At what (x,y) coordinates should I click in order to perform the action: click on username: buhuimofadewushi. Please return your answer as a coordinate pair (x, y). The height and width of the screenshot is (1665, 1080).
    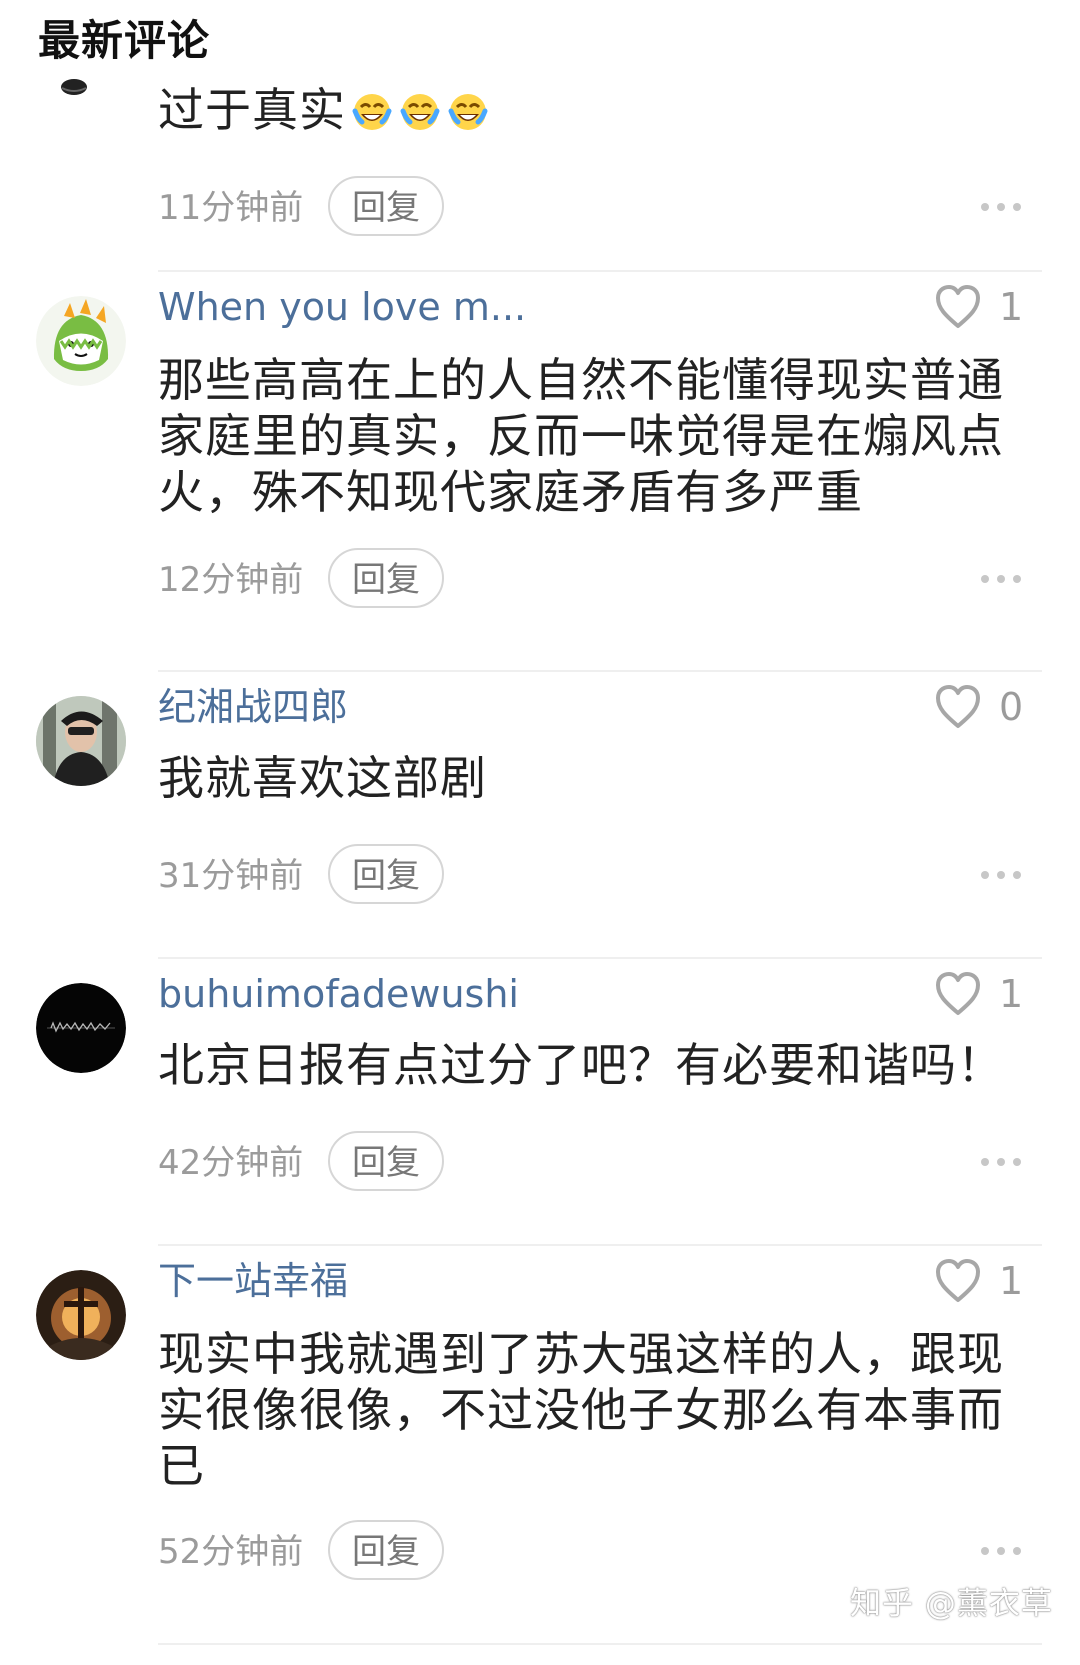
    Looking at the image, I should click on (338, 994).